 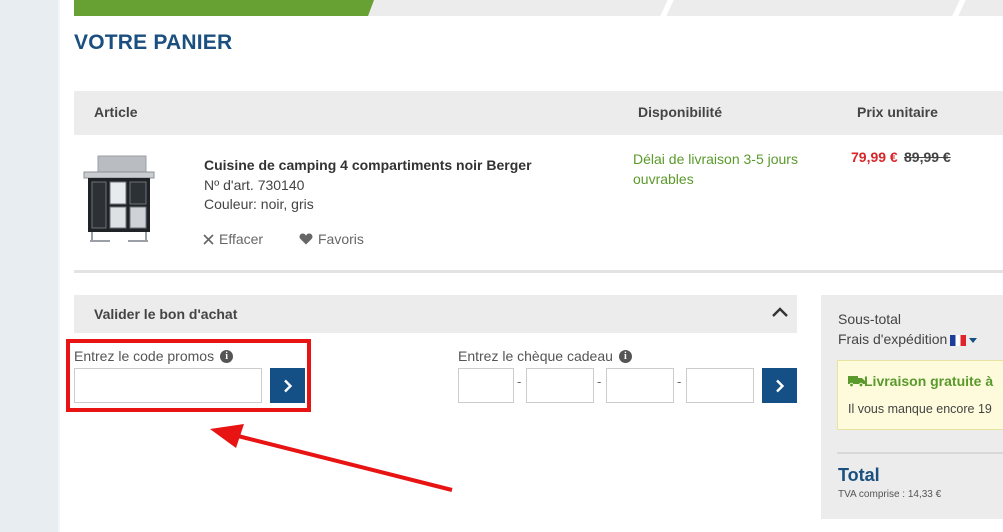 I want to click on info-icon: i, so click(x=625, y=356).